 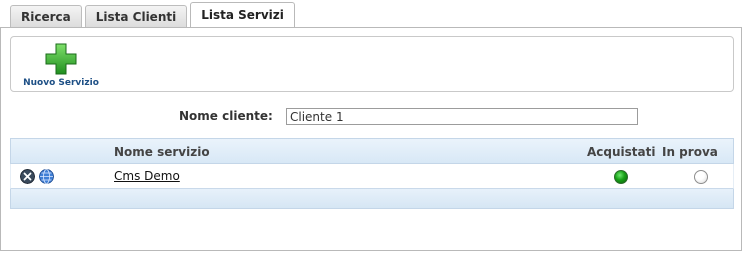 What do you see at coordinates (61, 83) in the screenshot?
I see `new-service-label: Nuovo Servizio` at bounding box center [61, 83].